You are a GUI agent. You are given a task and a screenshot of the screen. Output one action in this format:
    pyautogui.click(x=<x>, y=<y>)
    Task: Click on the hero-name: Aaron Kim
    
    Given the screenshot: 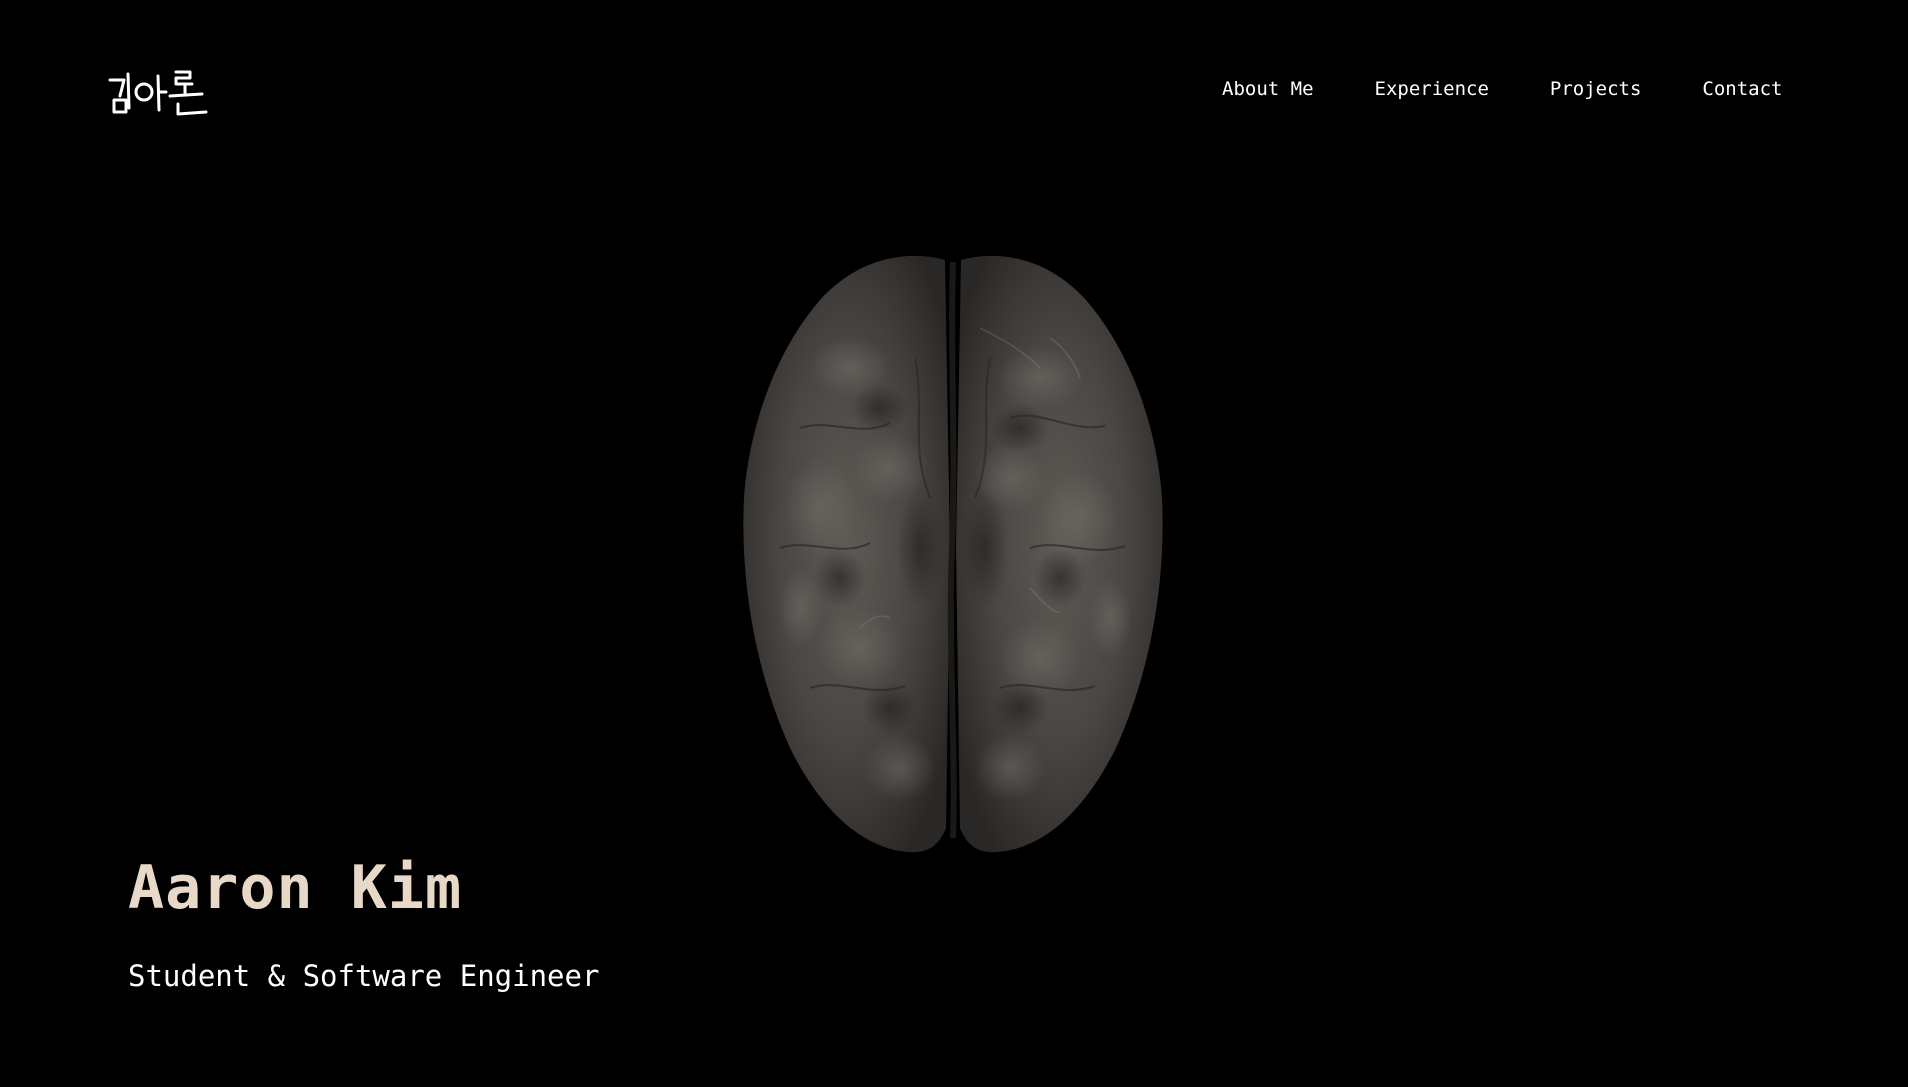 What is the action you would take?
    pyautogui.click(x=295, y=888)
    